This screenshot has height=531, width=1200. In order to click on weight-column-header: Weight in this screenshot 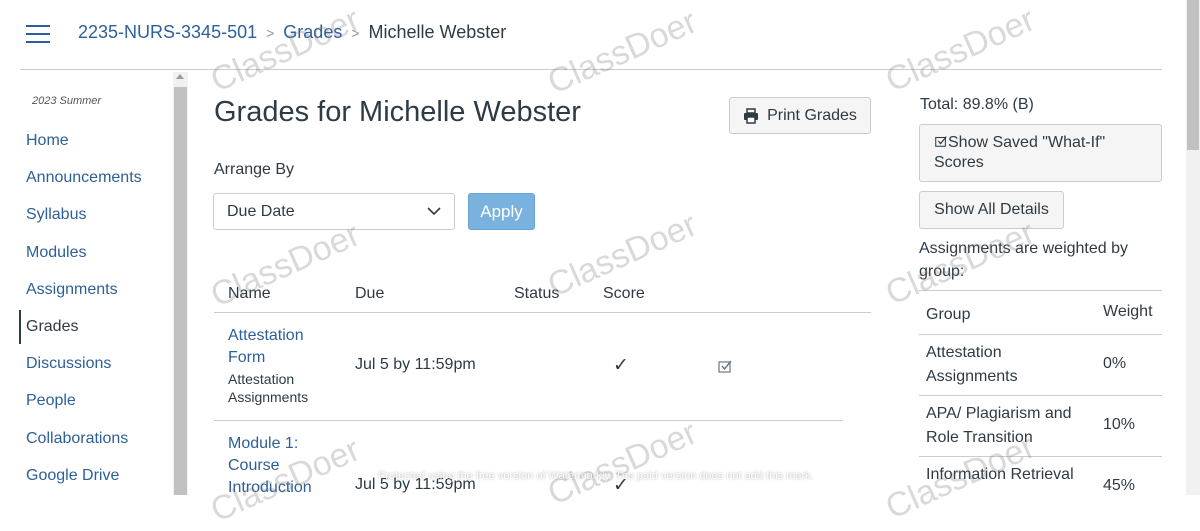, I will do `click(1128, 311)`.